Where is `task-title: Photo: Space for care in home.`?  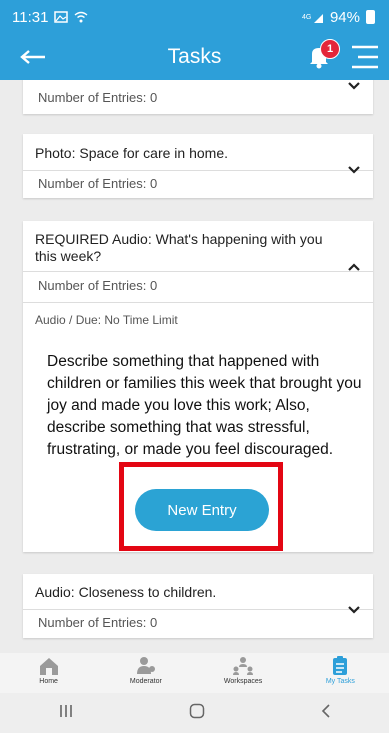 task-title: Photo: Space for care in home. is located at coordinates (131, 153).